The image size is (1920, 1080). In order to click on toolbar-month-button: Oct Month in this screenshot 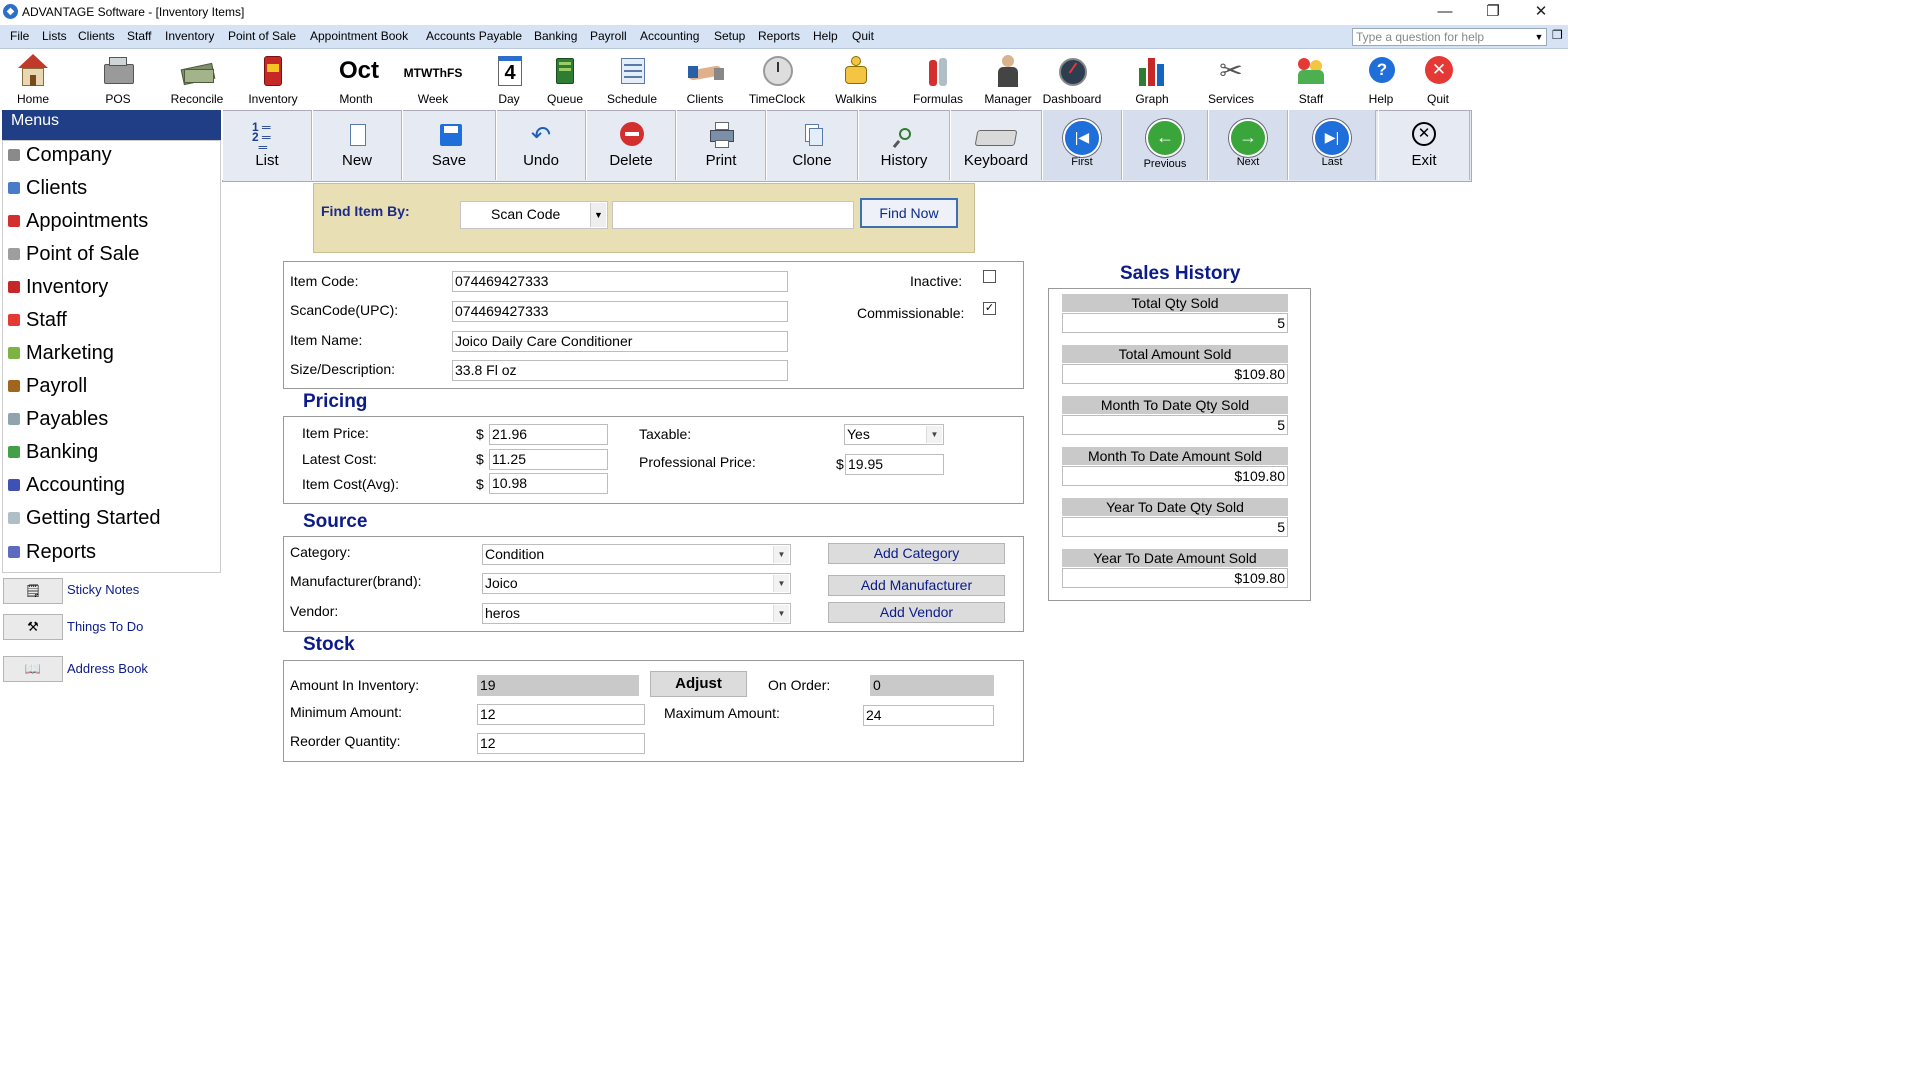, I will do `click(356, 80)`.